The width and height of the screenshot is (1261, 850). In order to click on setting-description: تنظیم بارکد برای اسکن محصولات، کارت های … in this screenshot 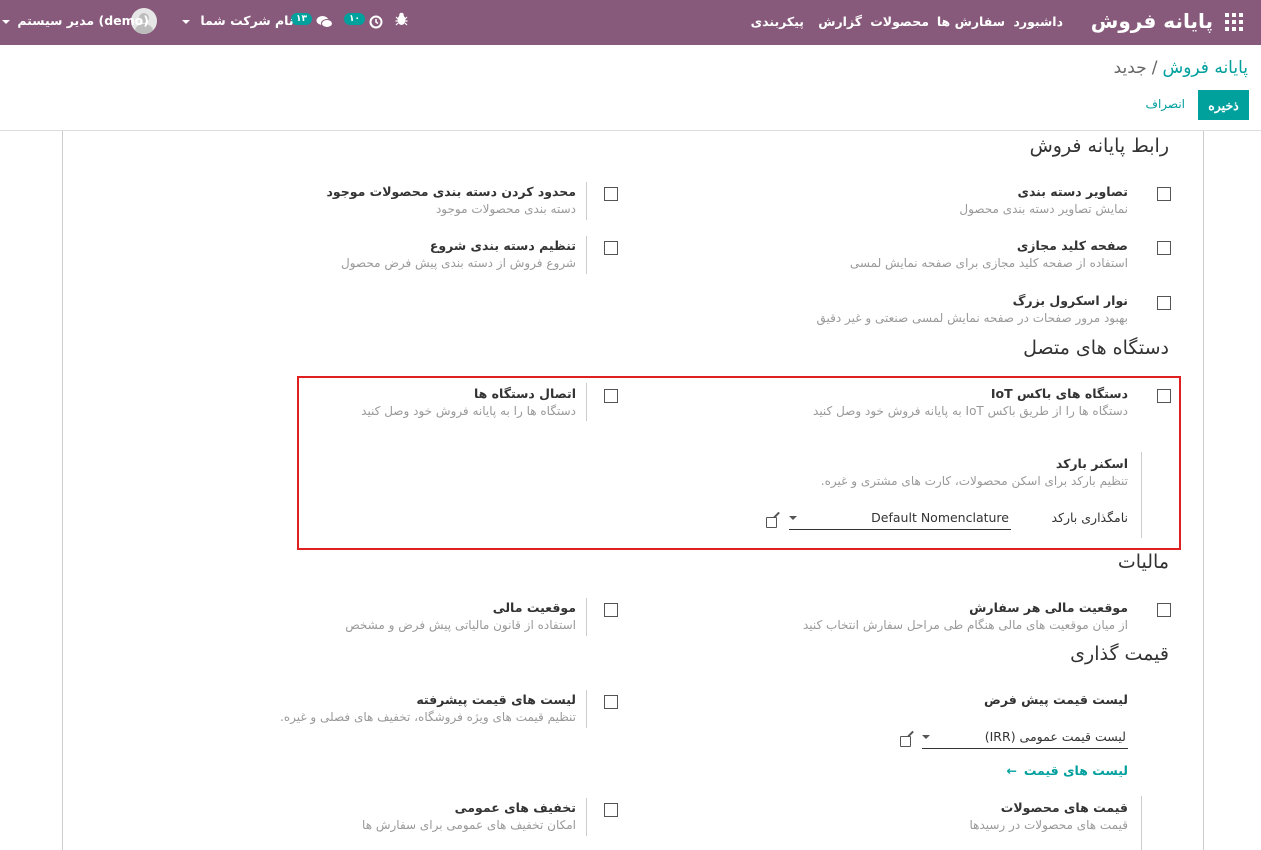, I will do `click(974, 481)`.